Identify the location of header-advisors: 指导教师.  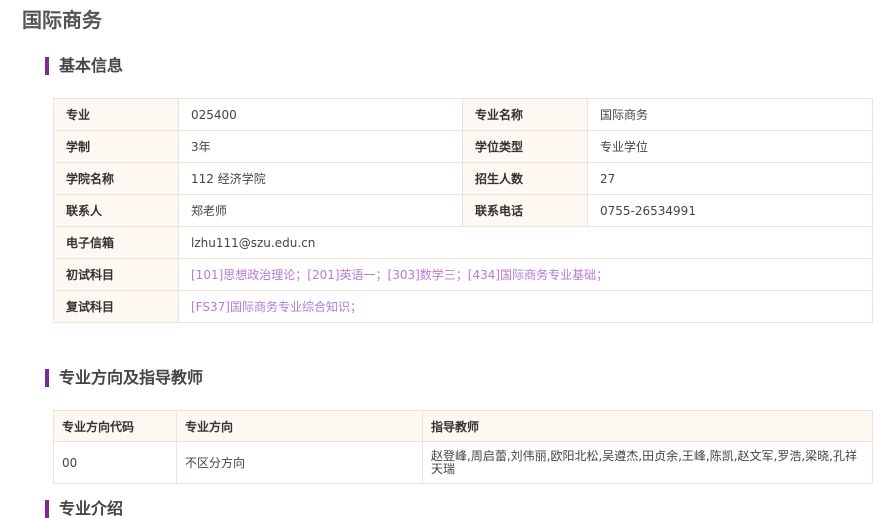
(647, 426).